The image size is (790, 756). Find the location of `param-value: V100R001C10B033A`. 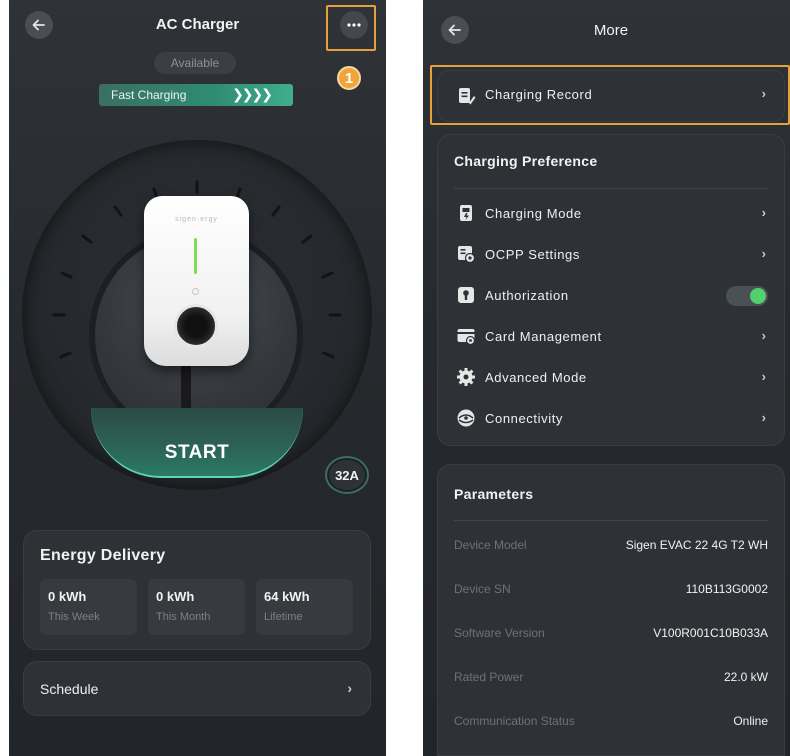

param-value: V100R001C10B033A is located at coordinates (710, 633).